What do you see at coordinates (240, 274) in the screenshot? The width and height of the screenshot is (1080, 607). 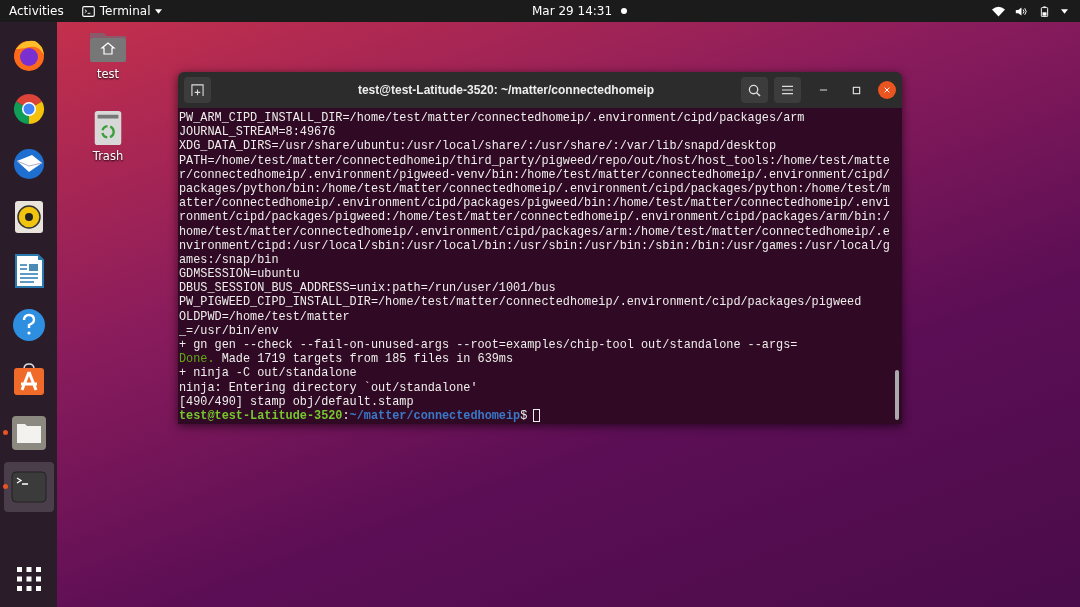 I see `terminal-line: GDMSESSION=ubuntu` at bounding box center [240, 274].